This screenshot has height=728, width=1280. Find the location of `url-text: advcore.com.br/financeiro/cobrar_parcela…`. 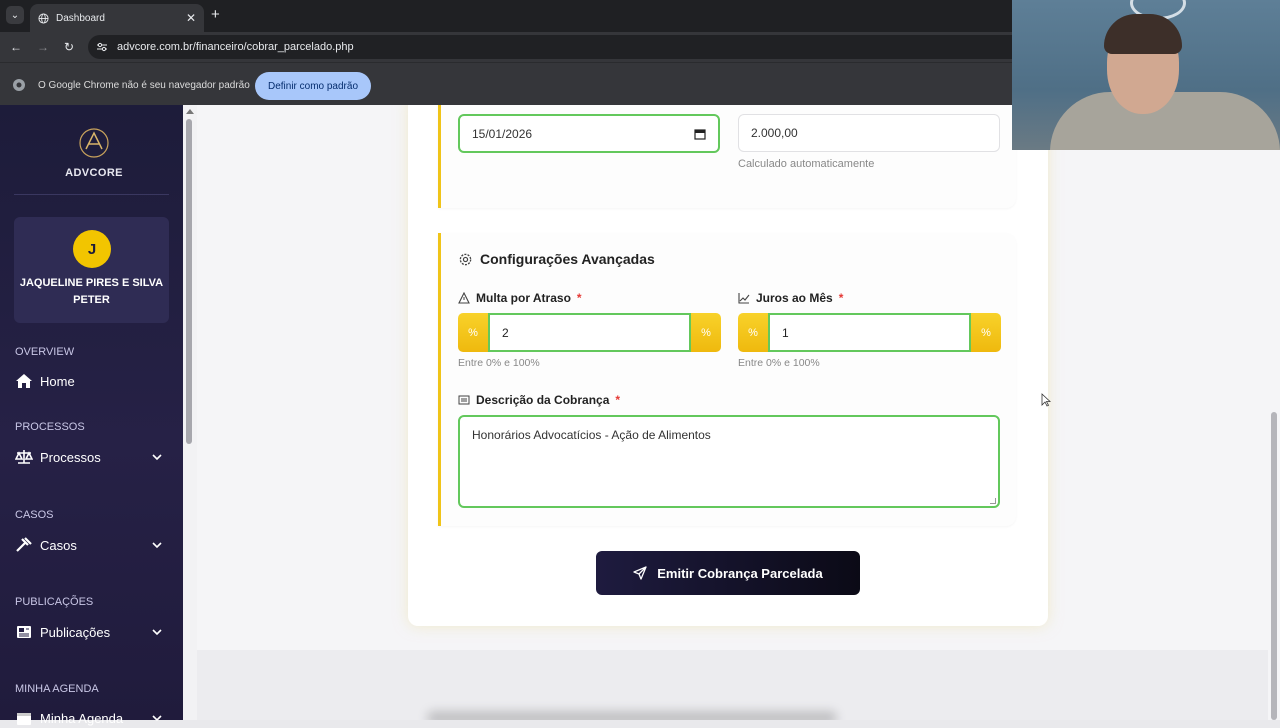

url-text: advcore.com.br/financeiro/cobrar_parcela… is located at coordinates (235, 47).